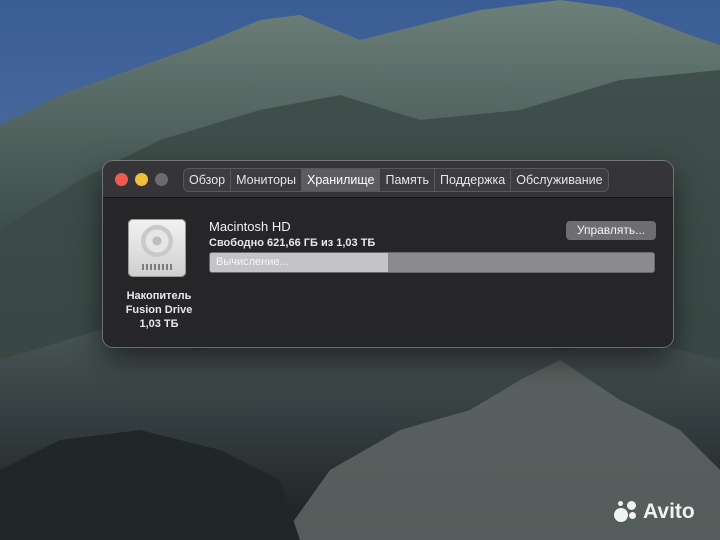 This screenshot has height=540, width=720. Describe the element at coordinates (292, 243) in the screenshot. I see `volume-free-space: Свободно 621,66 ГБ из 1,03 ТБ` at that location.